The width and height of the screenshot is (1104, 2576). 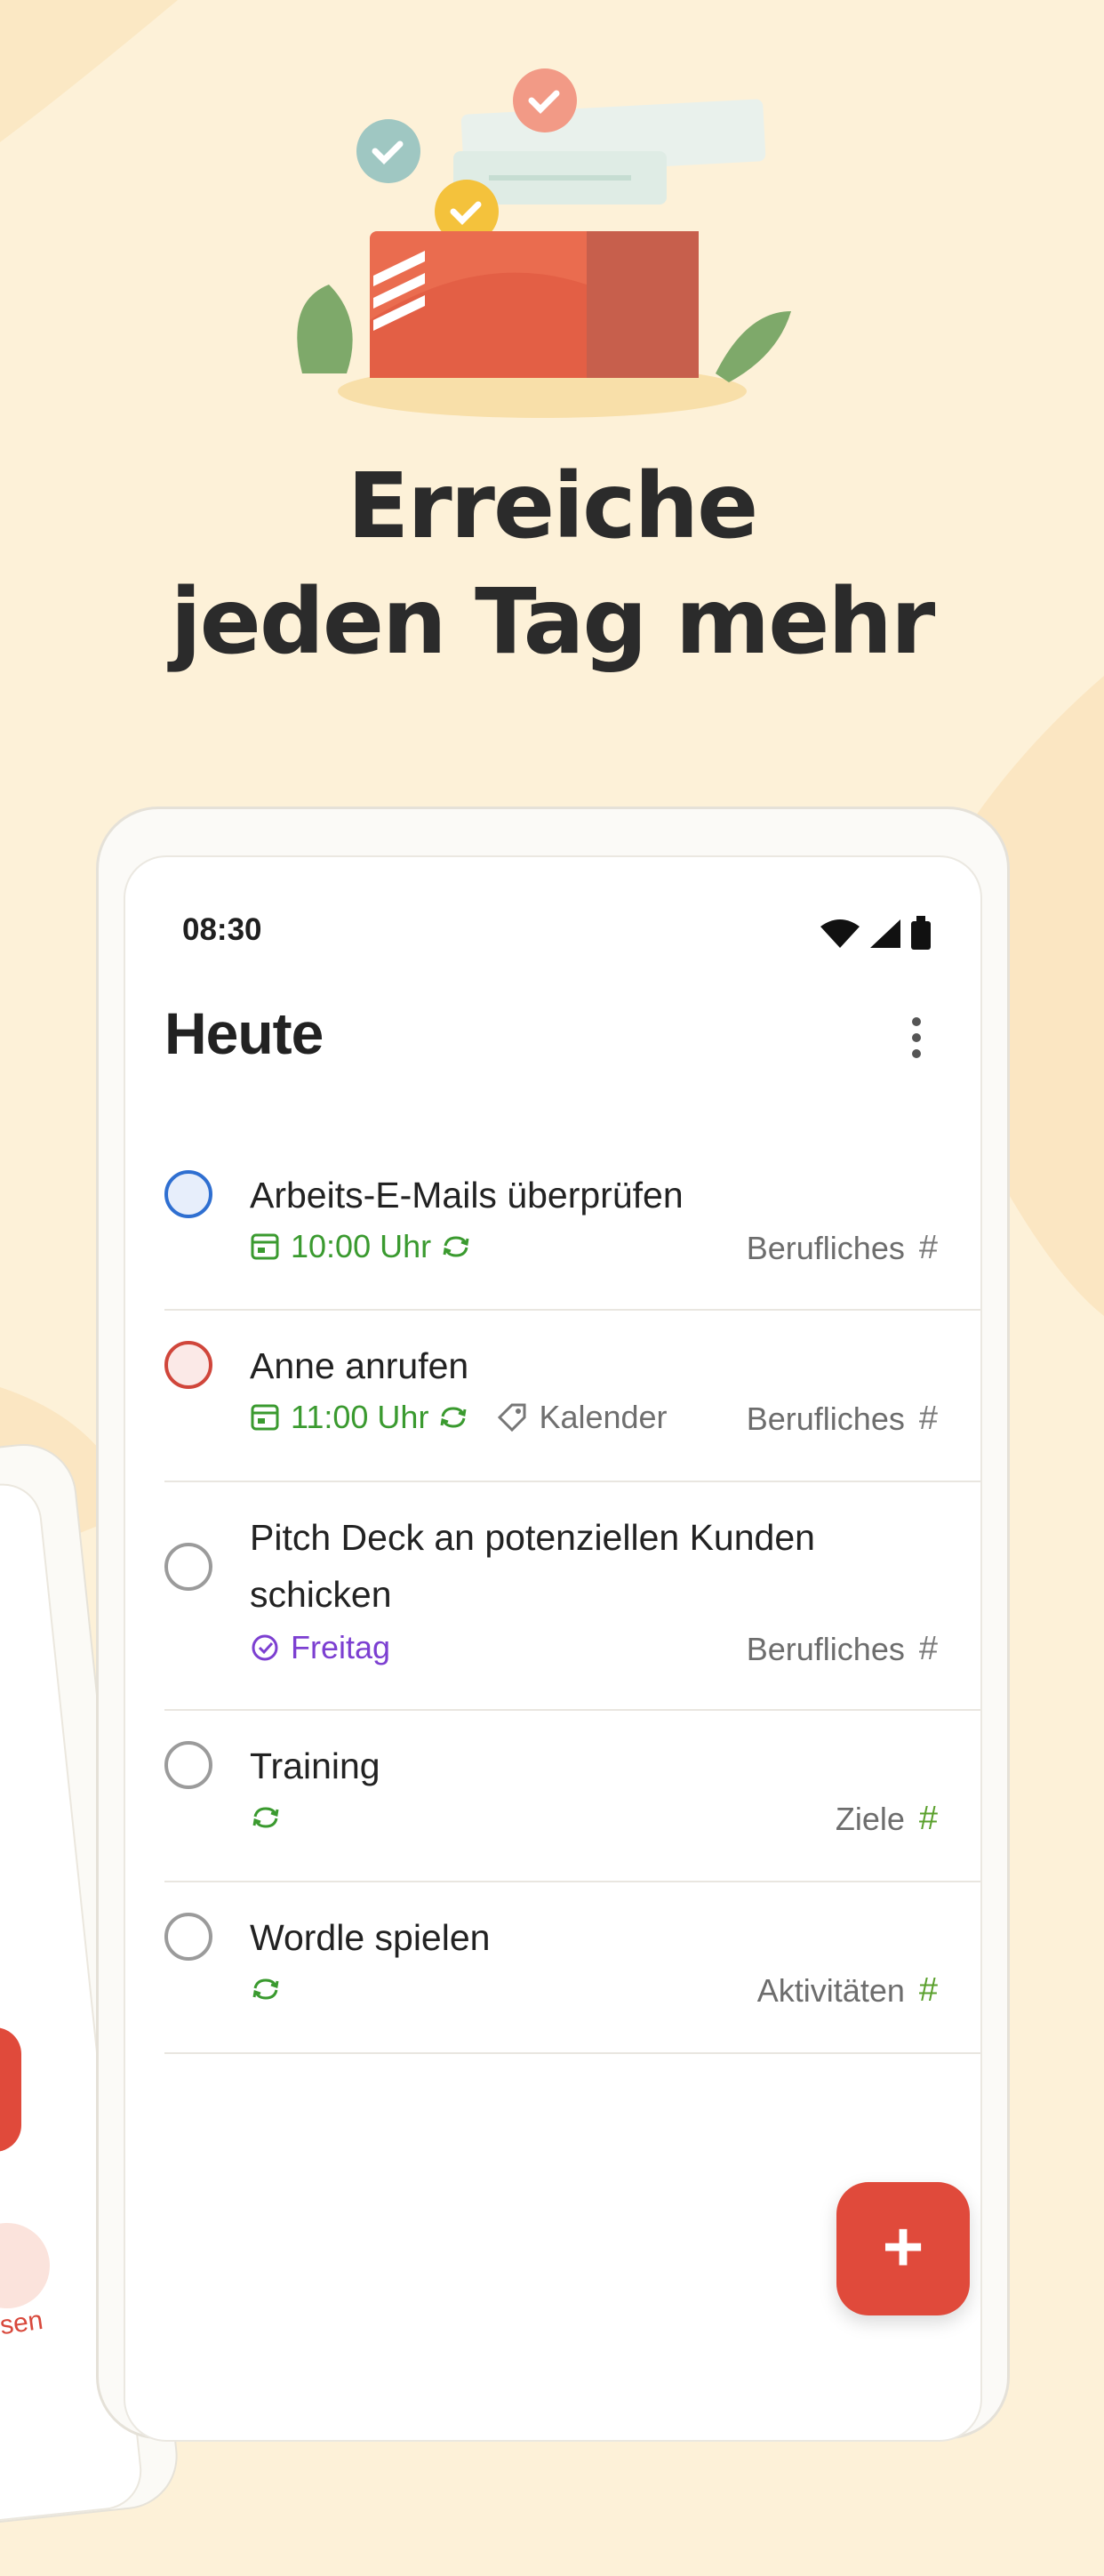 What do you see at coordinates (885, 933) in the screenshot?
I see `signal-icon` at bounding box center [885, 933].